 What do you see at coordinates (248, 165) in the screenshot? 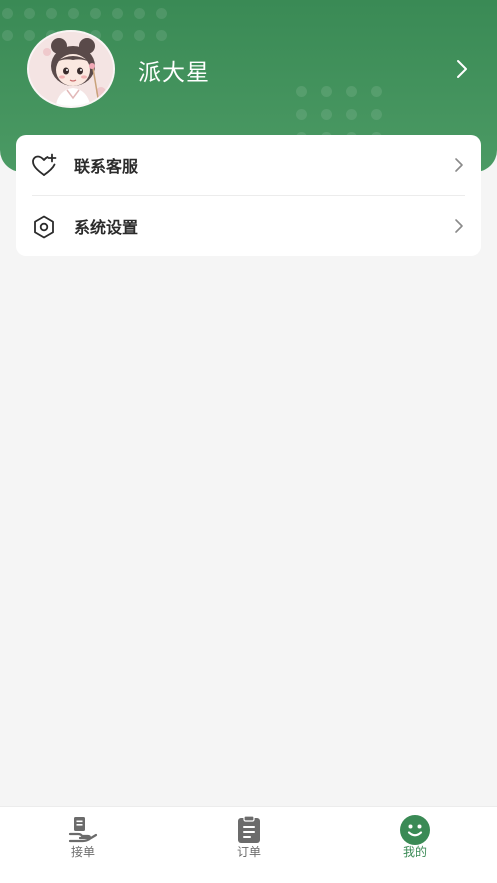
I see `menu-item-contact-support: 联系客服` at bounding box center [248, 165].